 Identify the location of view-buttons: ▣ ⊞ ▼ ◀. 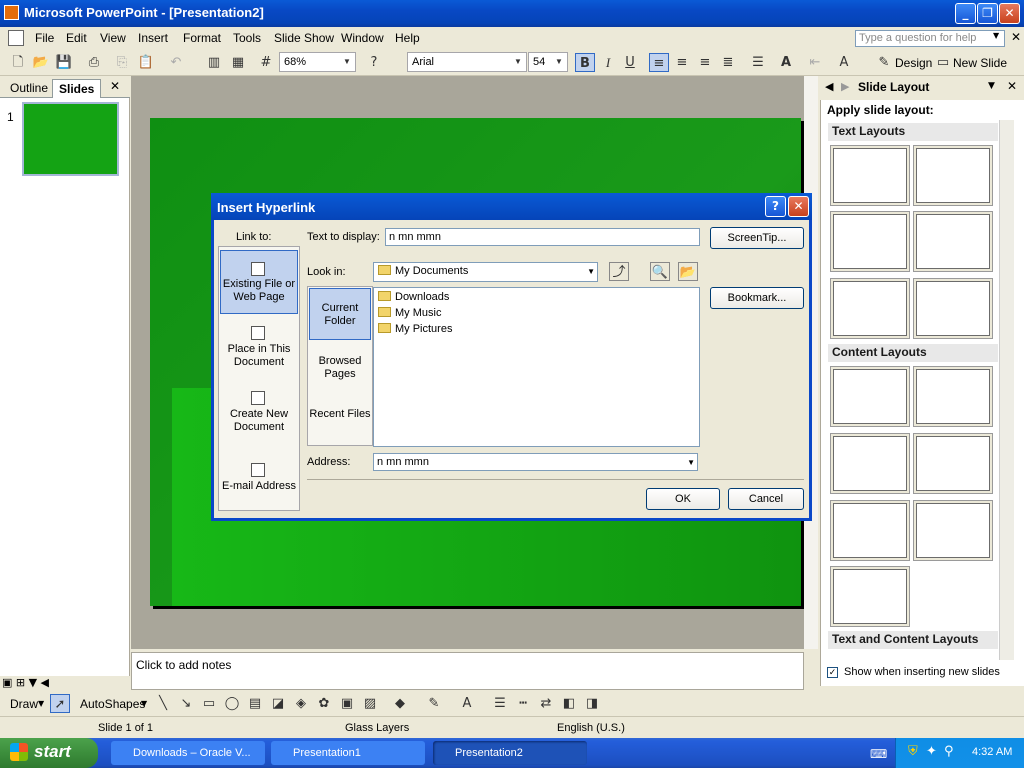
(65, 683).